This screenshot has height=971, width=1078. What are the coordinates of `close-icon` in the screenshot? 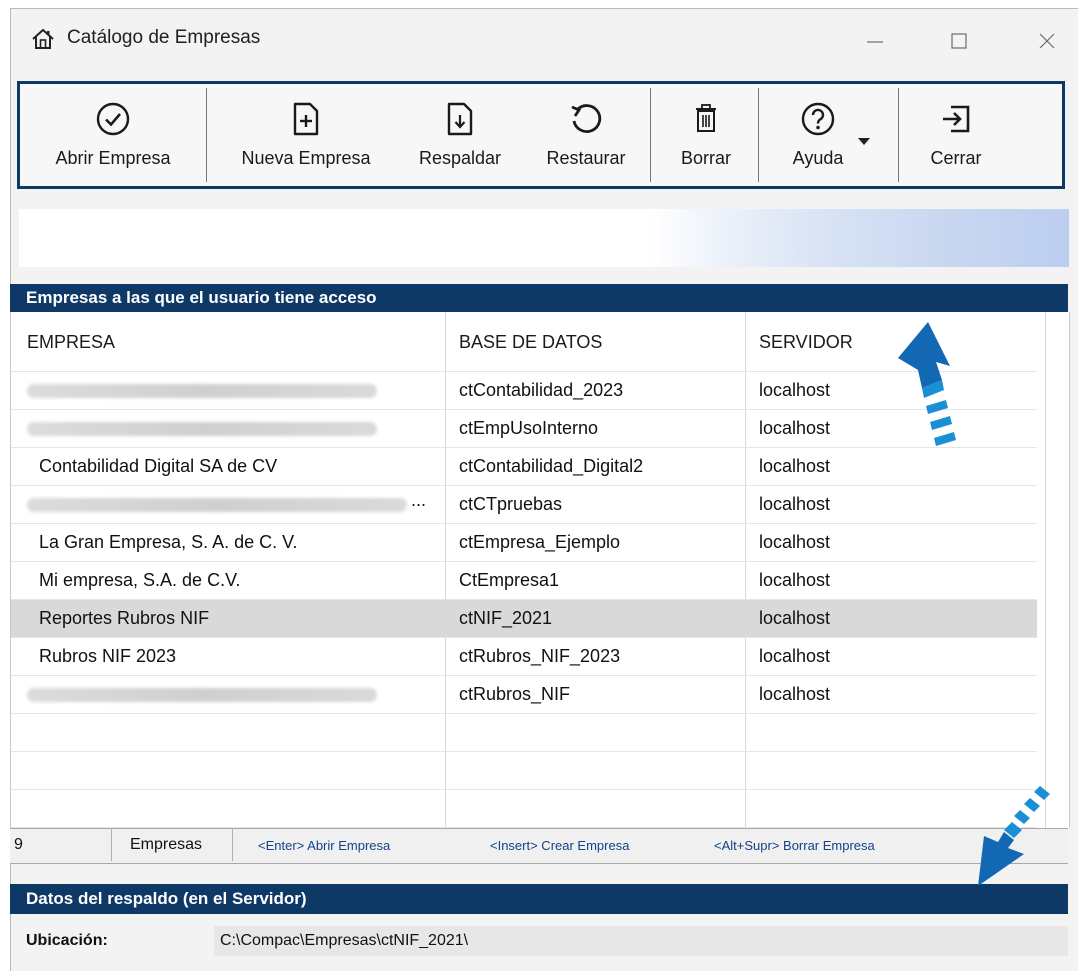 It's located at (1047, 41).